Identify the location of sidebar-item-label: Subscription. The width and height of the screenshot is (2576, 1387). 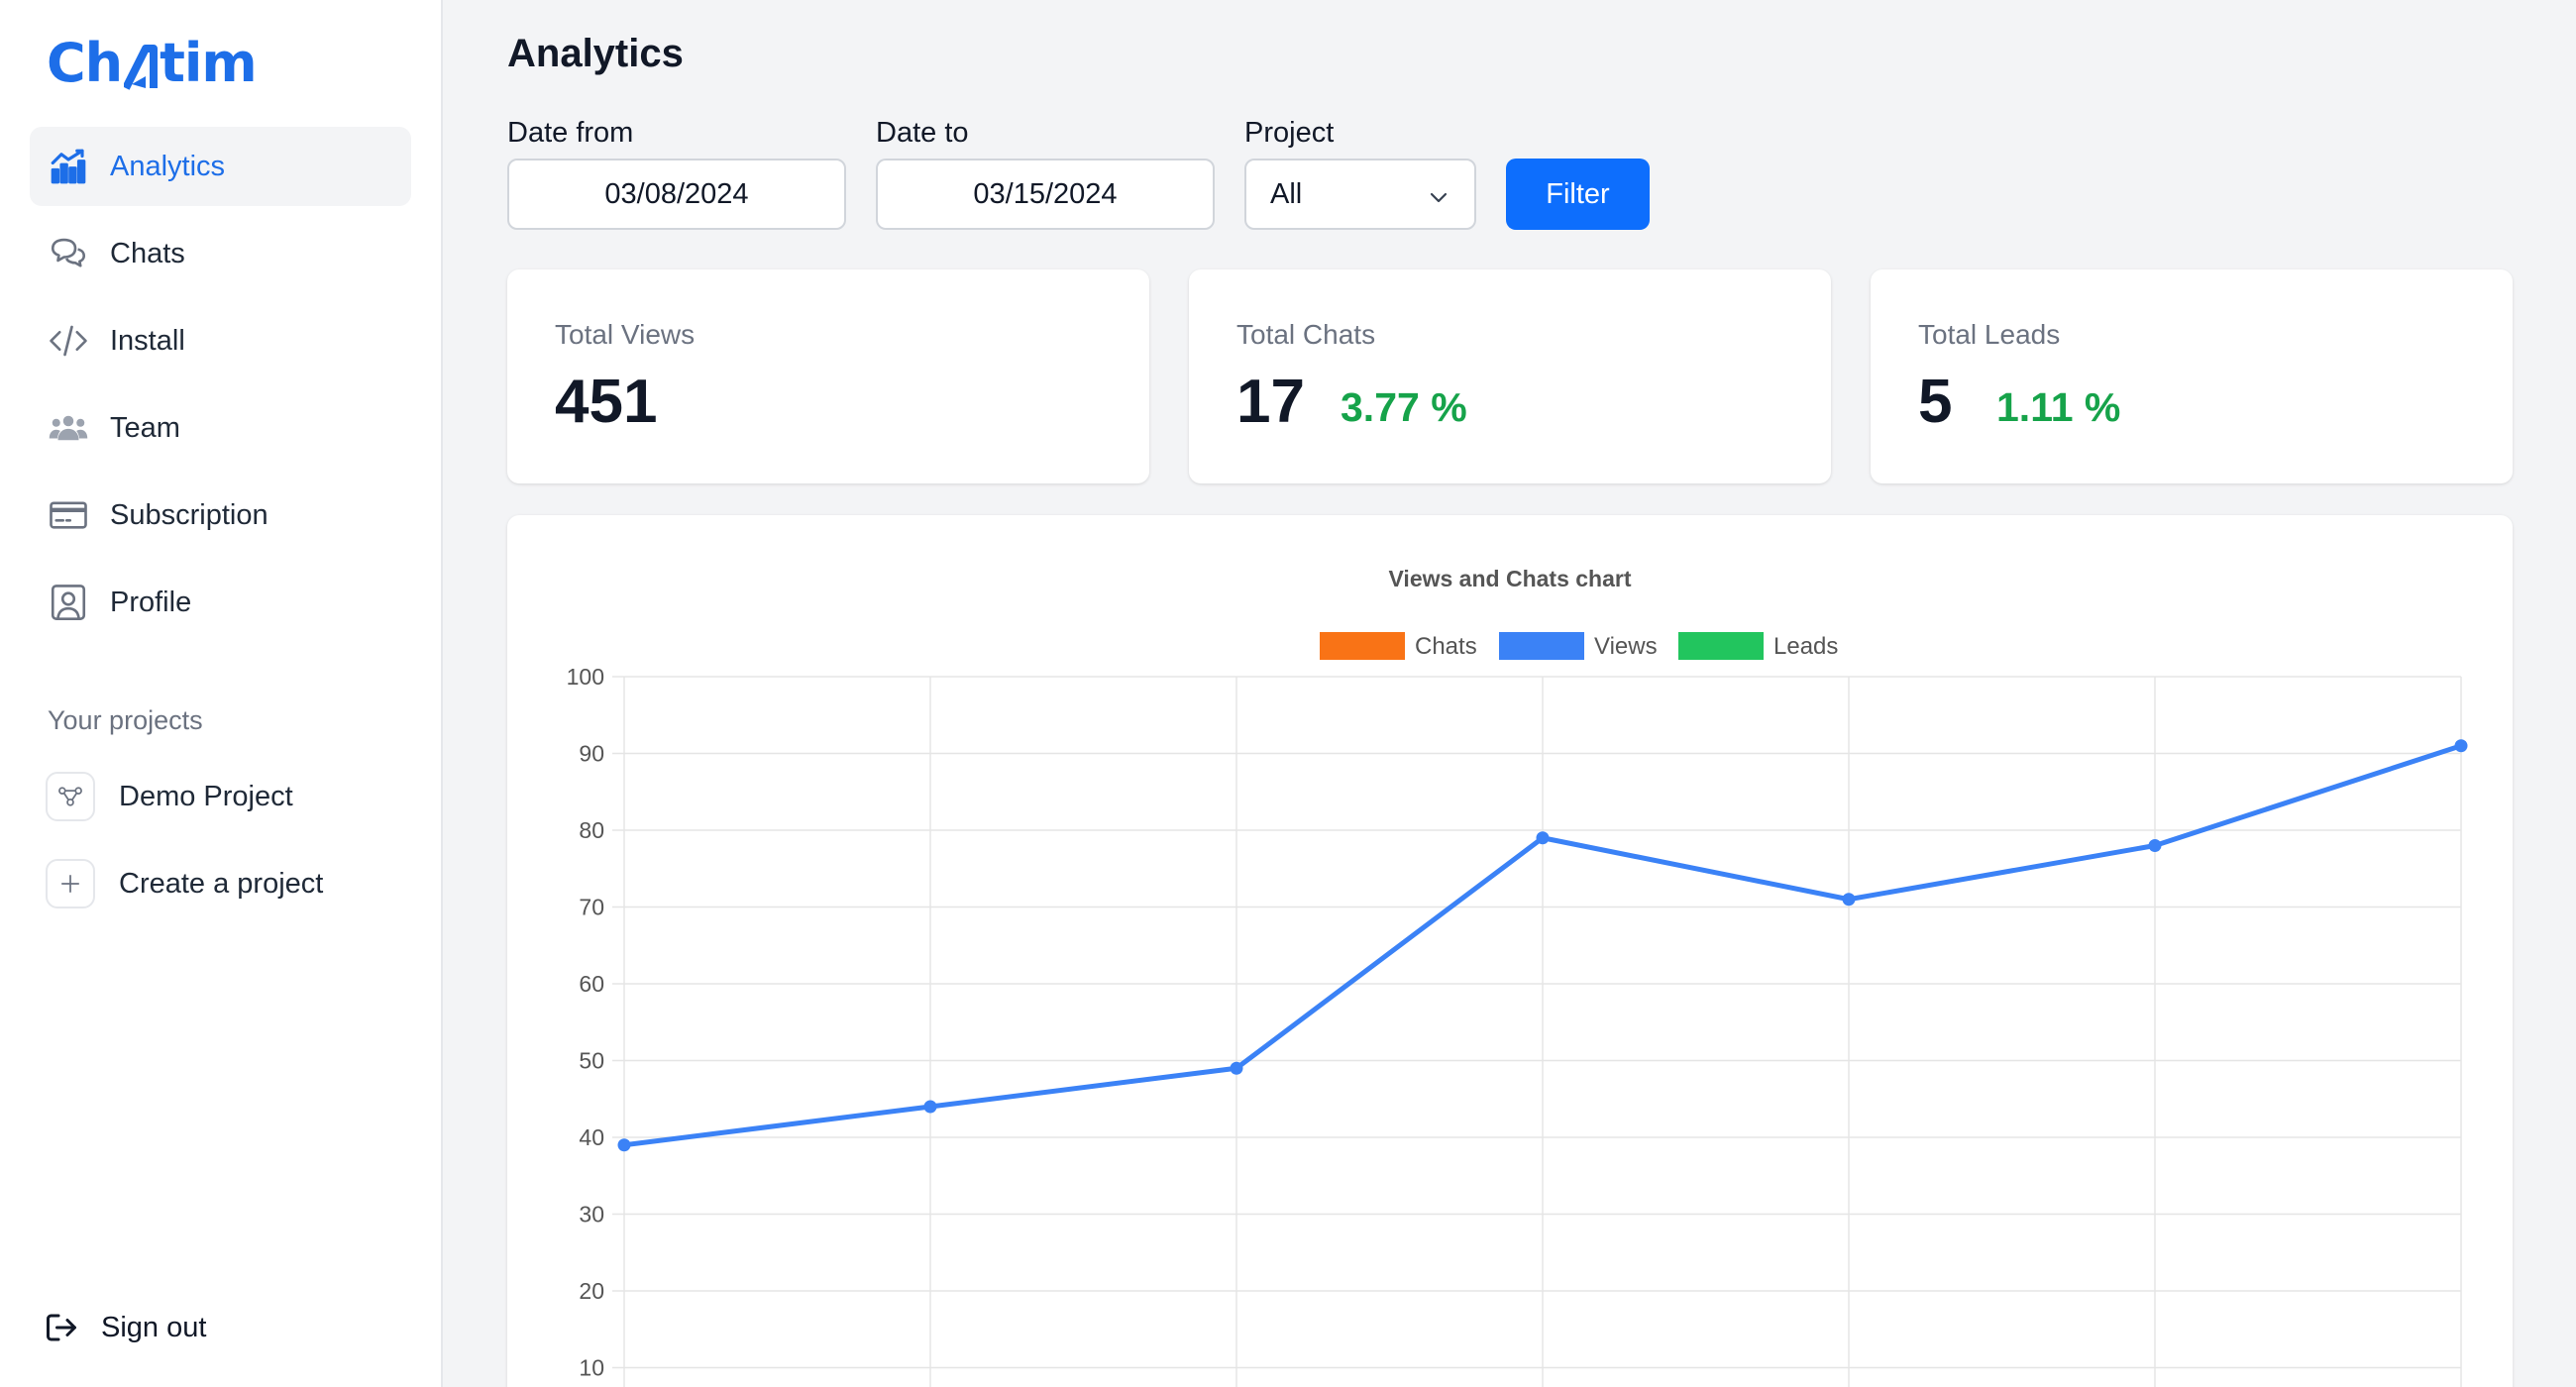
(189, 514).